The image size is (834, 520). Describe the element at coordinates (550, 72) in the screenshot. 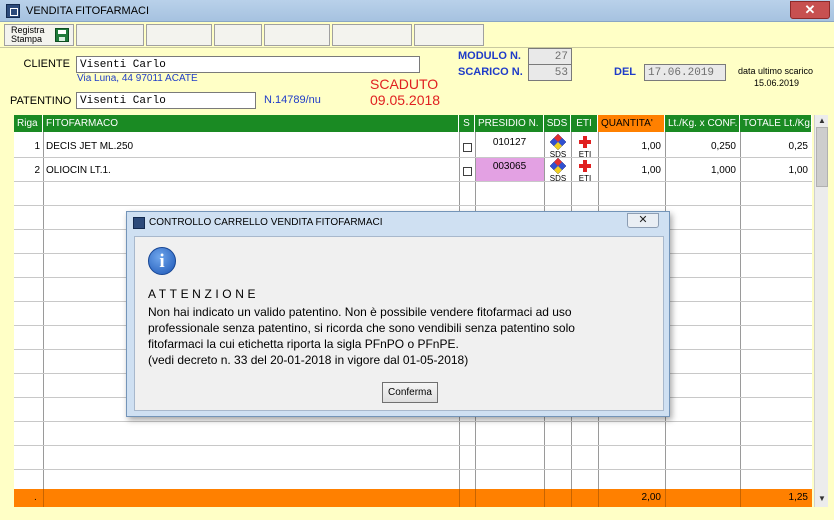

I see `scarico-field: 53` at that location.